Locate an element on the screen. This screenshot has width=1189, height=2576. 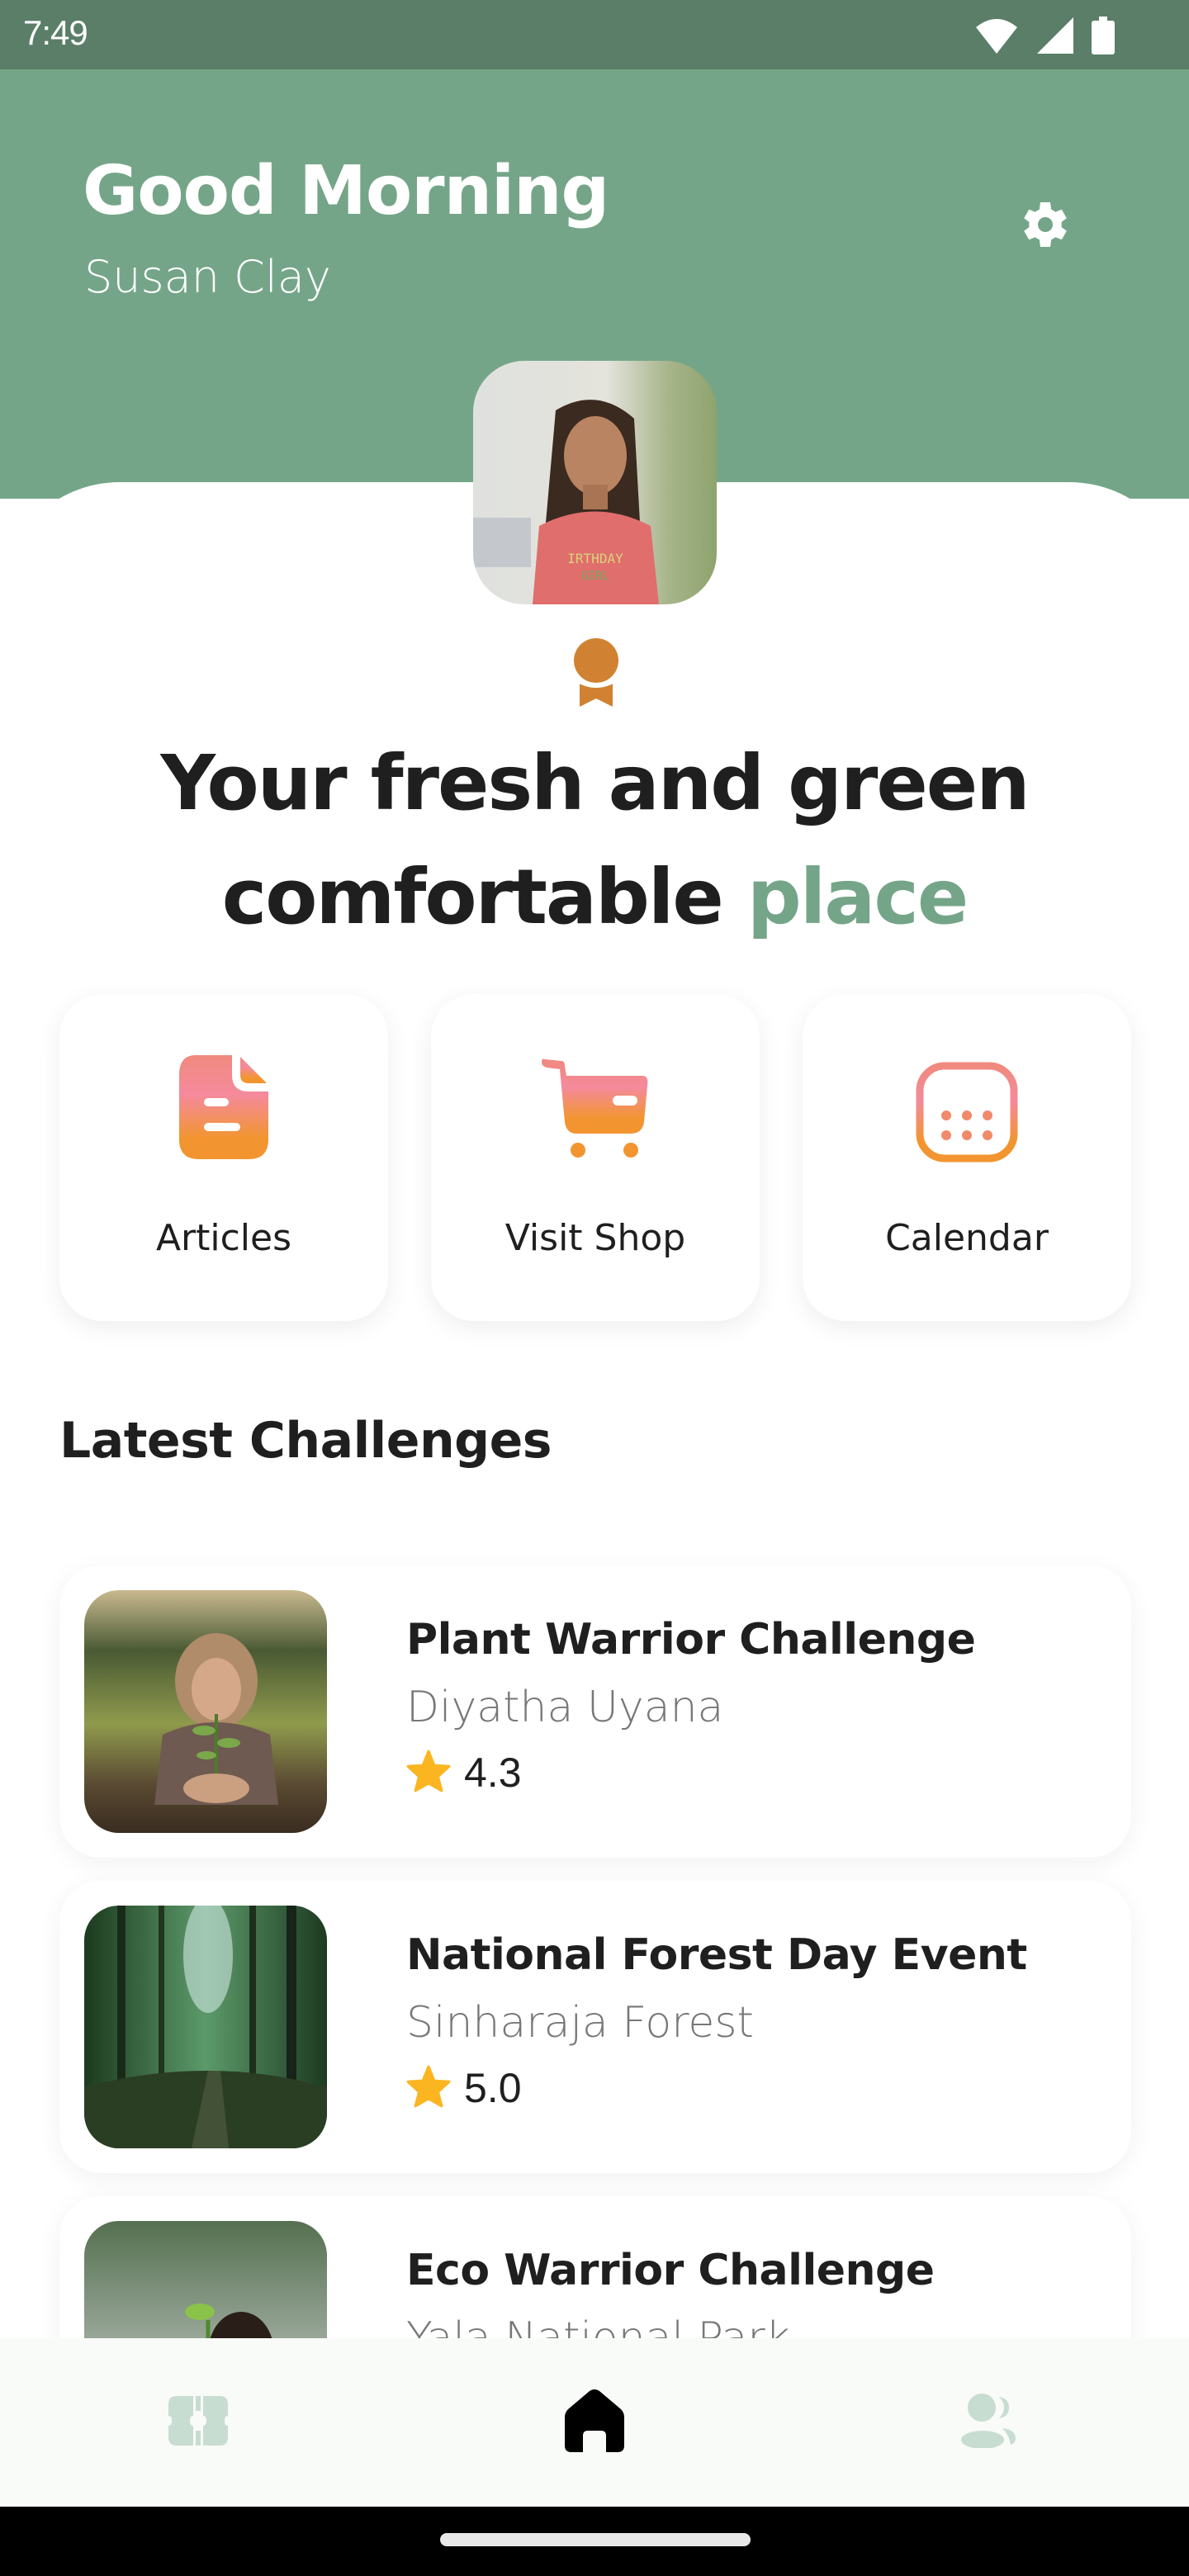
challenge-rating: 4.3 is located at coordinates (464, 1773).